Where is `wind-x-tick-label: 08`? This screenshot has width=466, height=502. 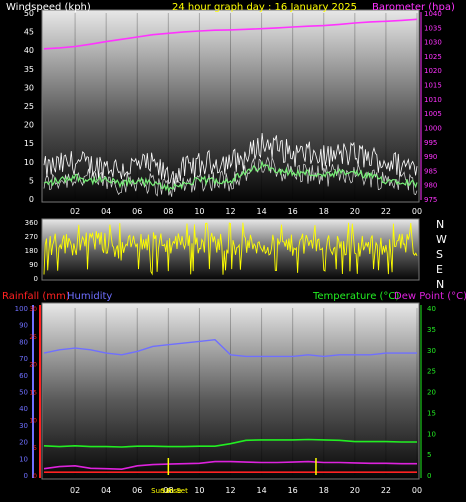
wind-x-tick-label: 08 is located at coordinates (168, 211).